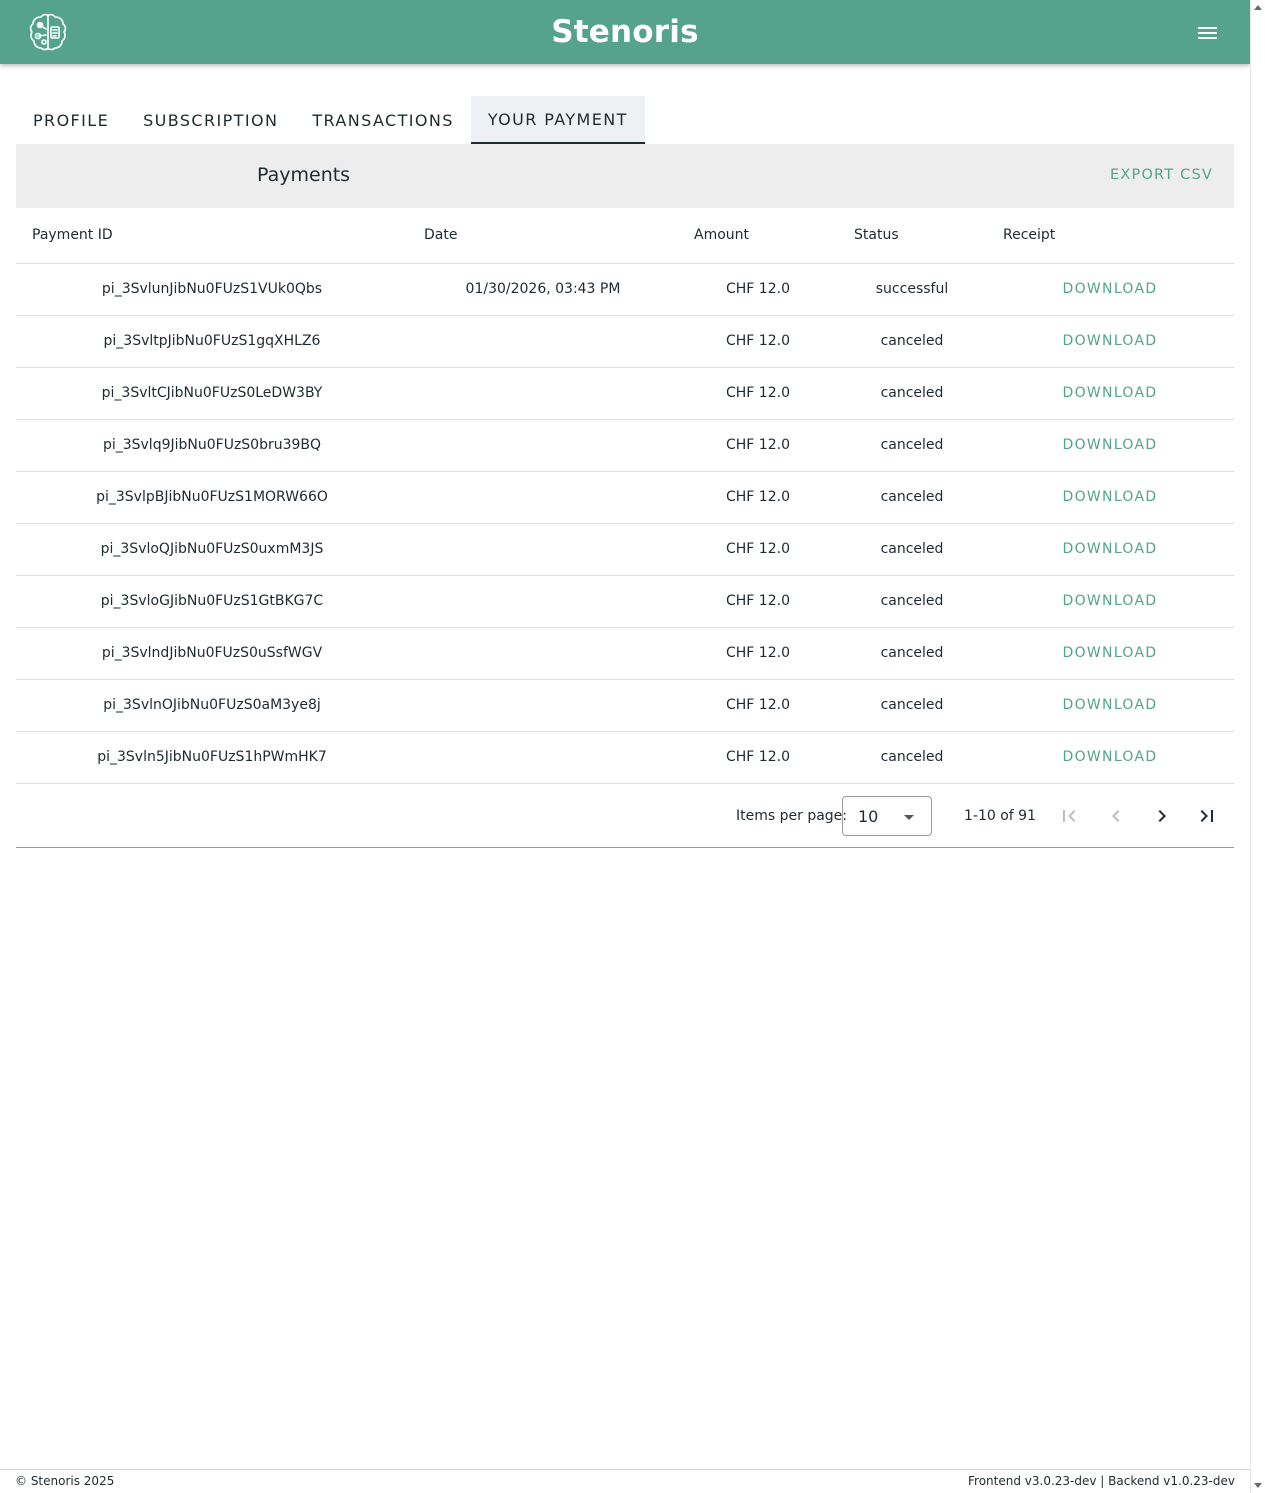 Image resolution: width=1265 pixels, height=1493 pixels. What do you see at coordinates (1258, 1485) in the screenshot?
I see `scroll-down-arrow-icon` at bounding box center [1258, 1485].